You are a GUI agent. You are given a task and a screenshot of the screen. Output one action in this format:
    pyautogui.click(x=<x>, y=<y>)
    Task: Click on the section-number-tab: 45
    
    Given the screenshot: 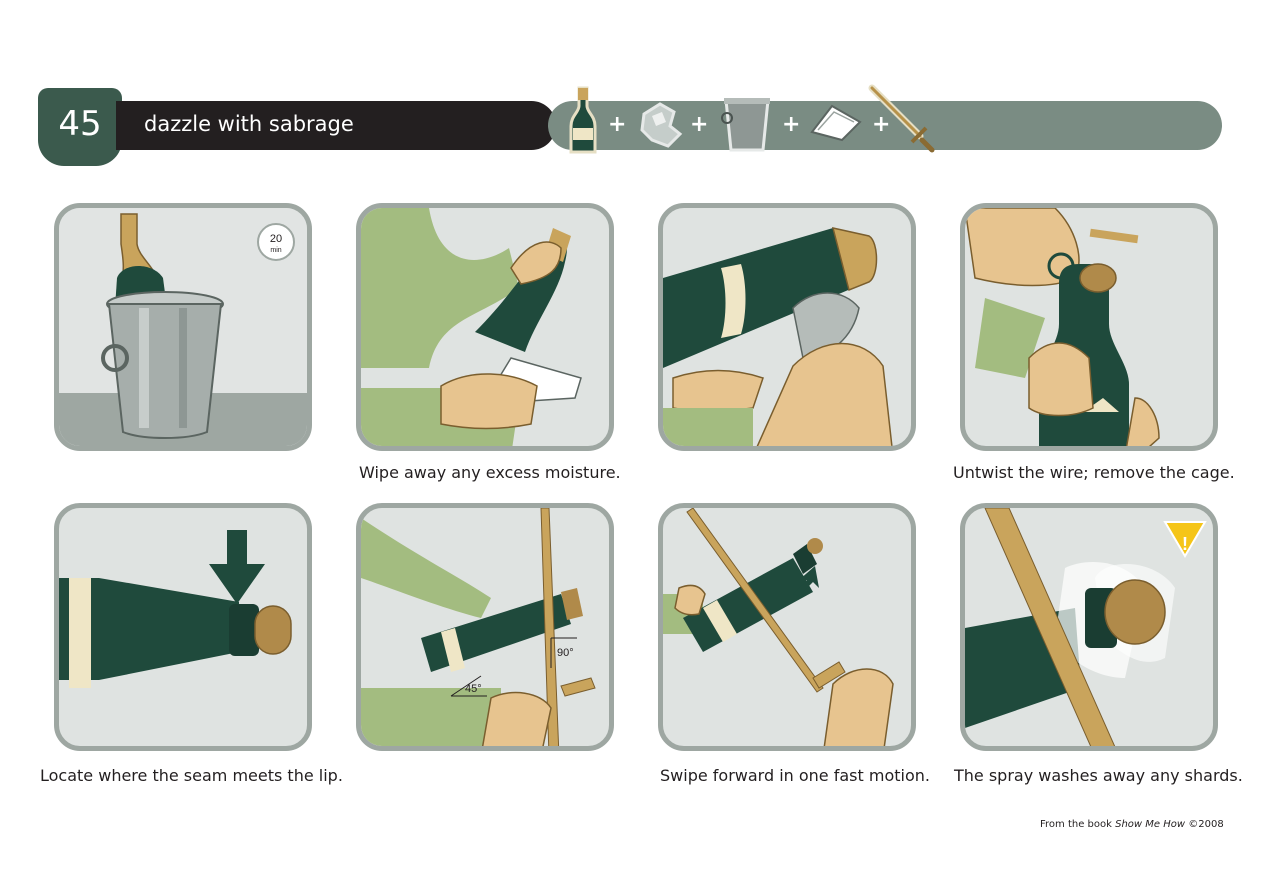 What is the action you would take?
    pyautogui.click(x=80, y=127)
    